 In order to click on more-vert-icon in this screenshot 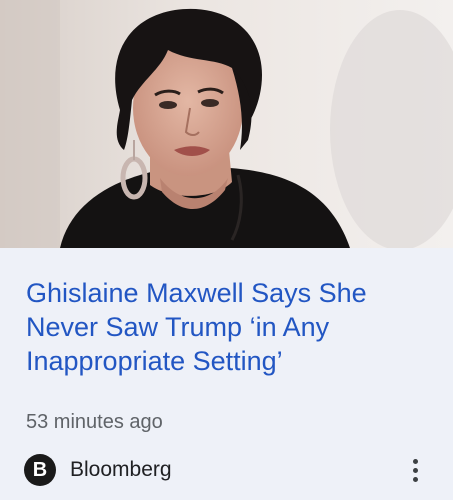, I will do `click(415, 470)`.